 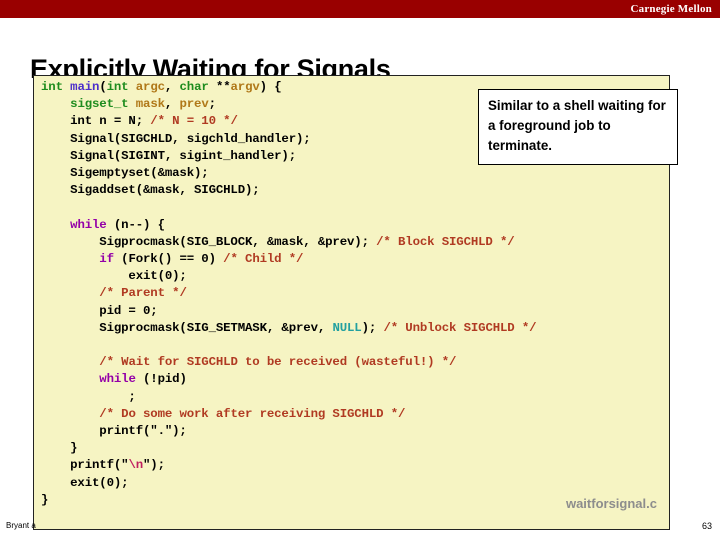 I want to click on page-number: 63, so click(x=706, y=526).